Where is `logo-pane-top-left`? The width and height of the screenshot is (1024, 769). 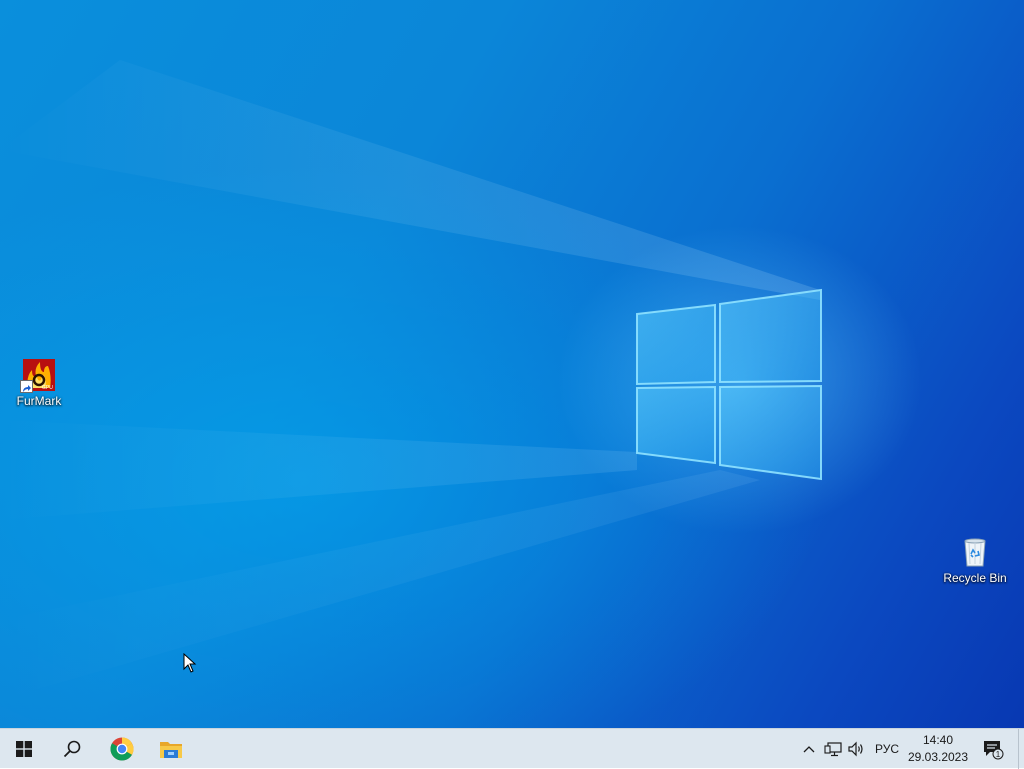
logo-pane-top-left is located at coordinates (676, 344).